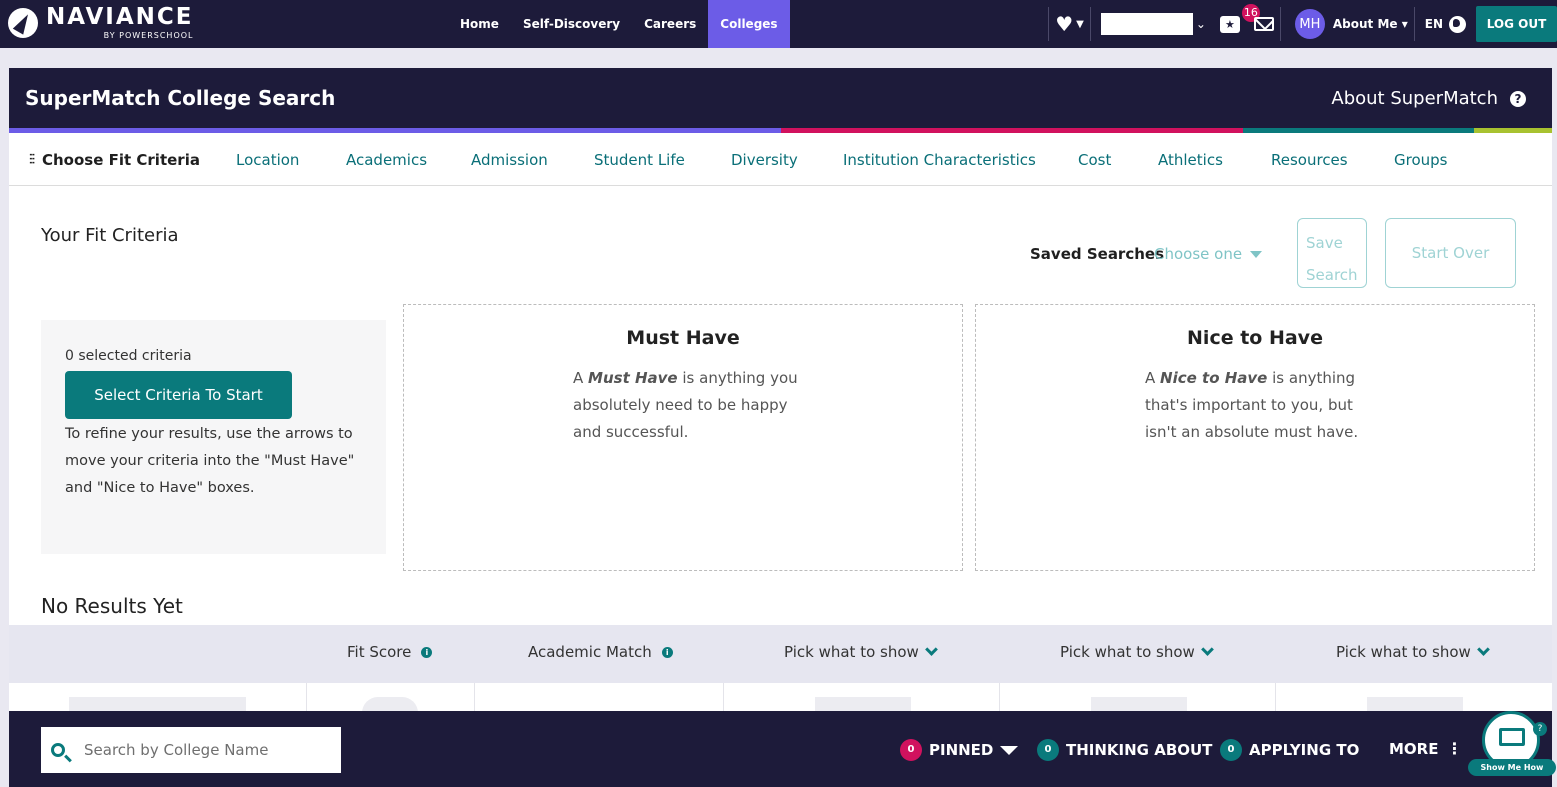 Image resolution: width=1557 pixels, height=787 pixels. What do you see at coordinates (639, 160) in the screenshot?
I see `tab-student-life: Student Life` at bounding box center [639, 160].